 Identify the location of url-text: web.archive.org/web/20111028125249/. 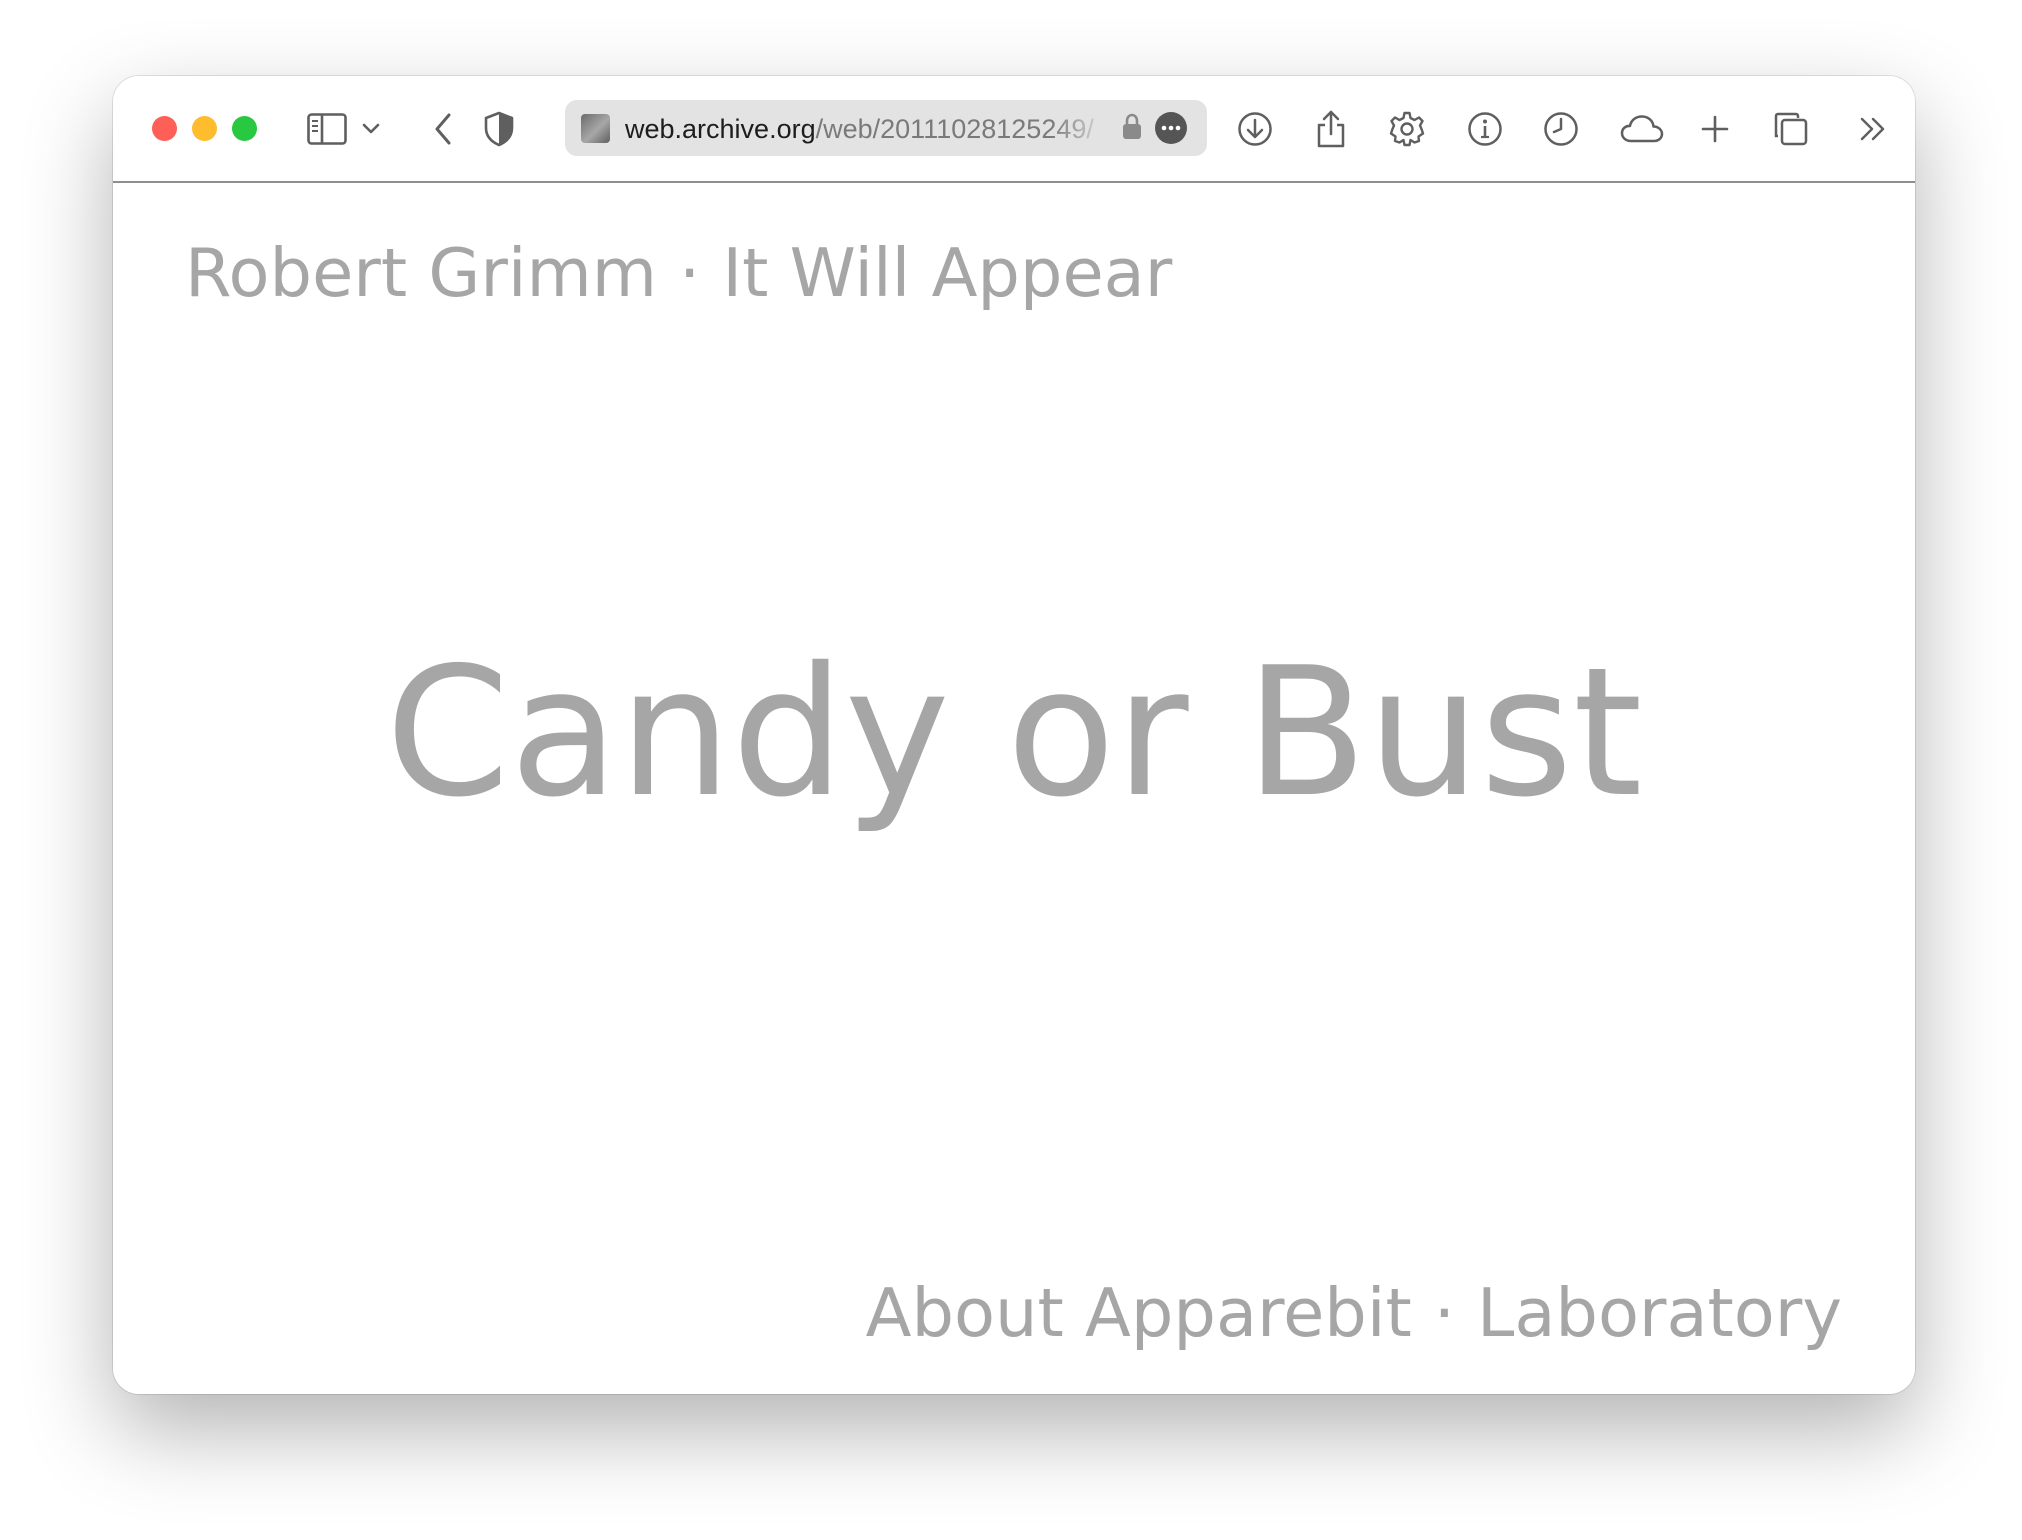
(867, 129).